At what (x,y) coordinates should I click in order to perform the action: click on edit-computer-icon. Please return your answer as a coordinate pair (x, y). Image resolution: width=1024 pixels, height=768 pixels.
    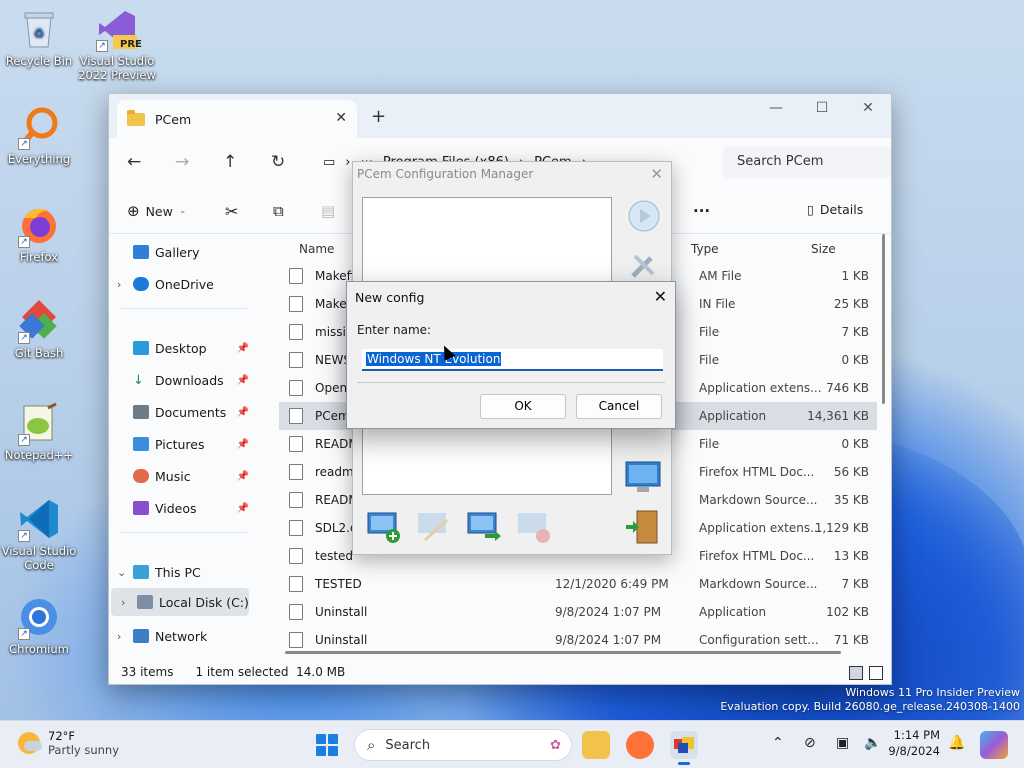
    Looking at the image, I should click on (433, 527).